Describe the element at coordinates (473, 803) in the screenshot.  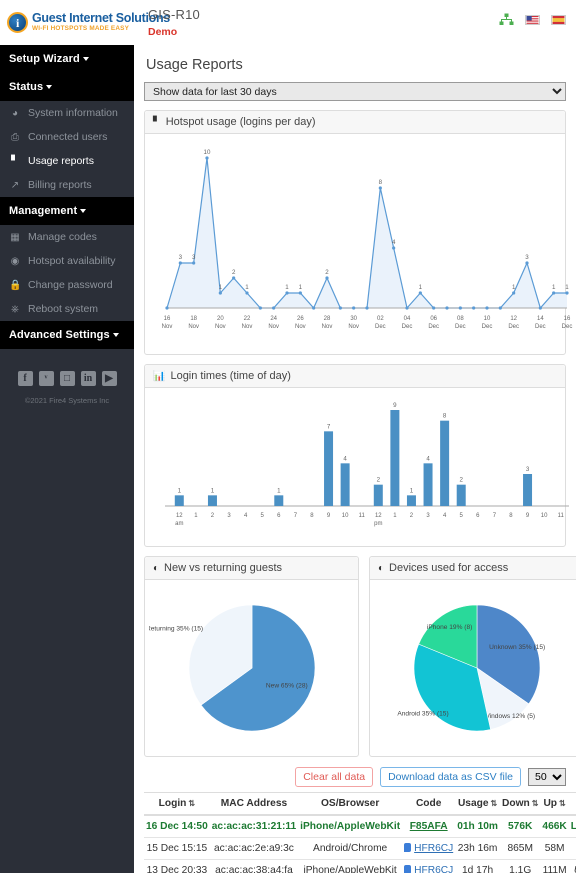
I see `col-label: Usage` at that location.